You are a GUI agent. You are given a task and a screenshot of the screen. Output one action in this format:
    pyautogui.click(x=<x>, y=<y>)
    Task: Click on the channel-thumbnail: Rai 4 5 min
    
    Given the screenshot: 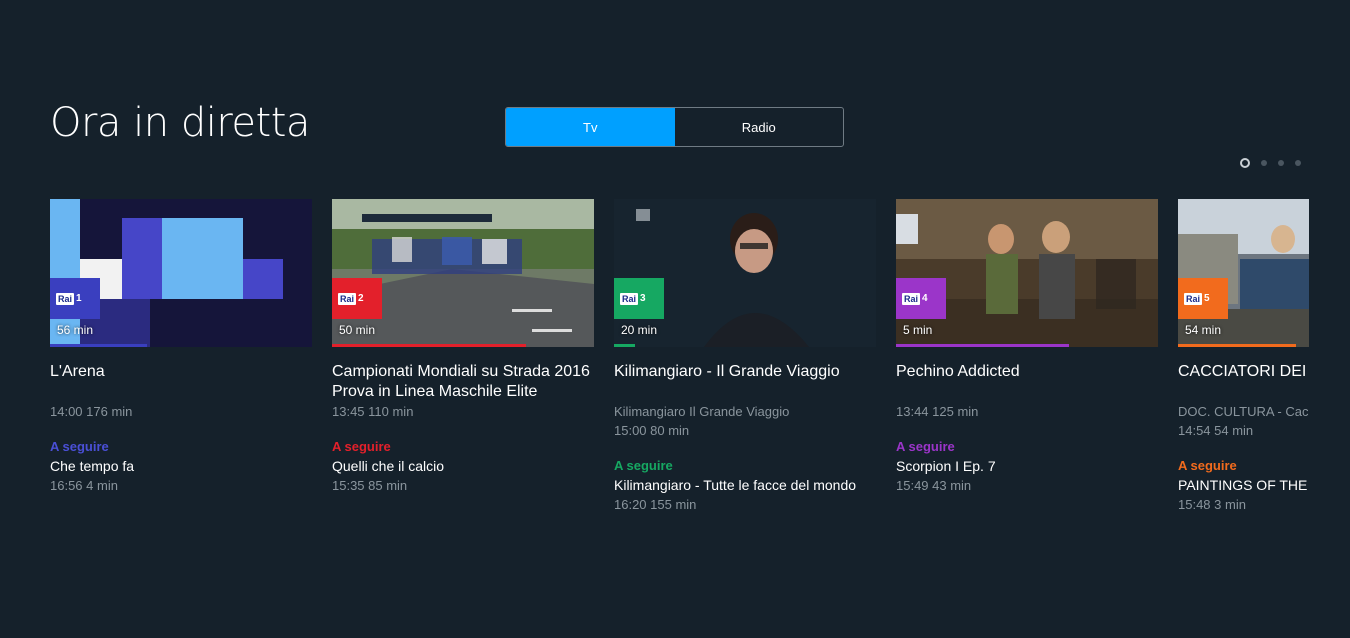 What is the action you would take?
    pyautogui.click(x=1027, y=273)
    